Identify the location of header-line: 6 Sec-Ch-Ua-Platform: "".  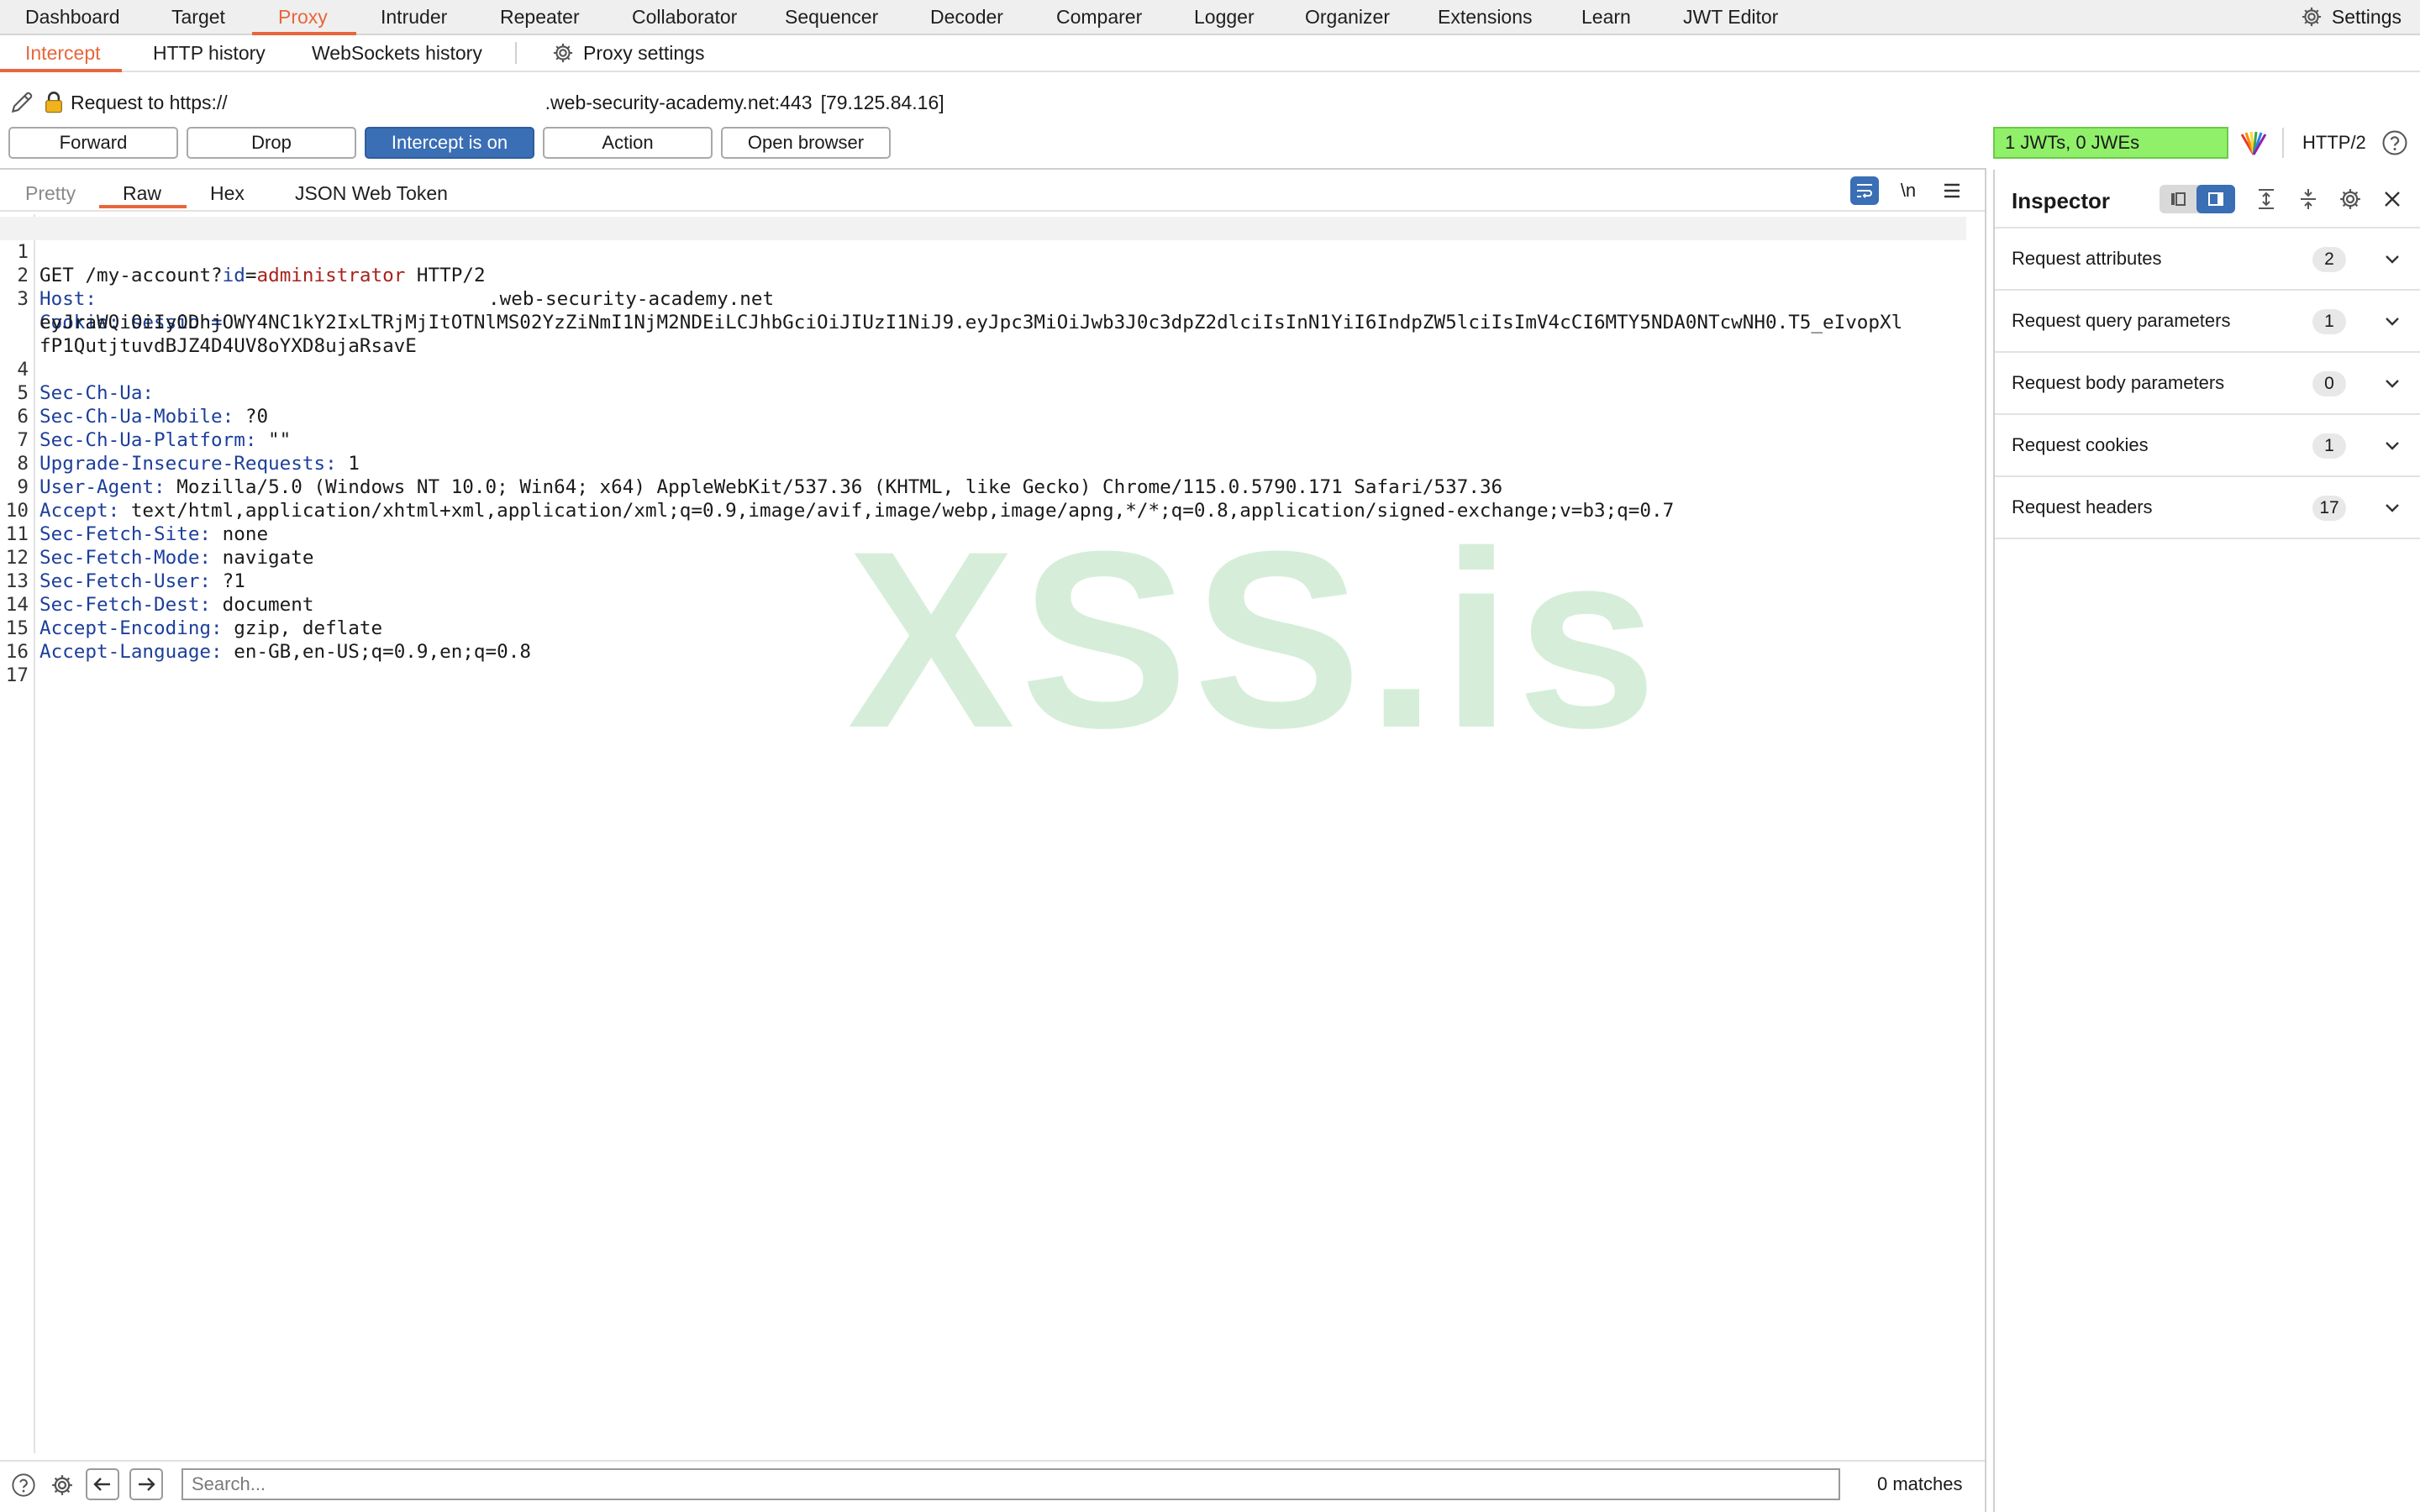
(983, 416).